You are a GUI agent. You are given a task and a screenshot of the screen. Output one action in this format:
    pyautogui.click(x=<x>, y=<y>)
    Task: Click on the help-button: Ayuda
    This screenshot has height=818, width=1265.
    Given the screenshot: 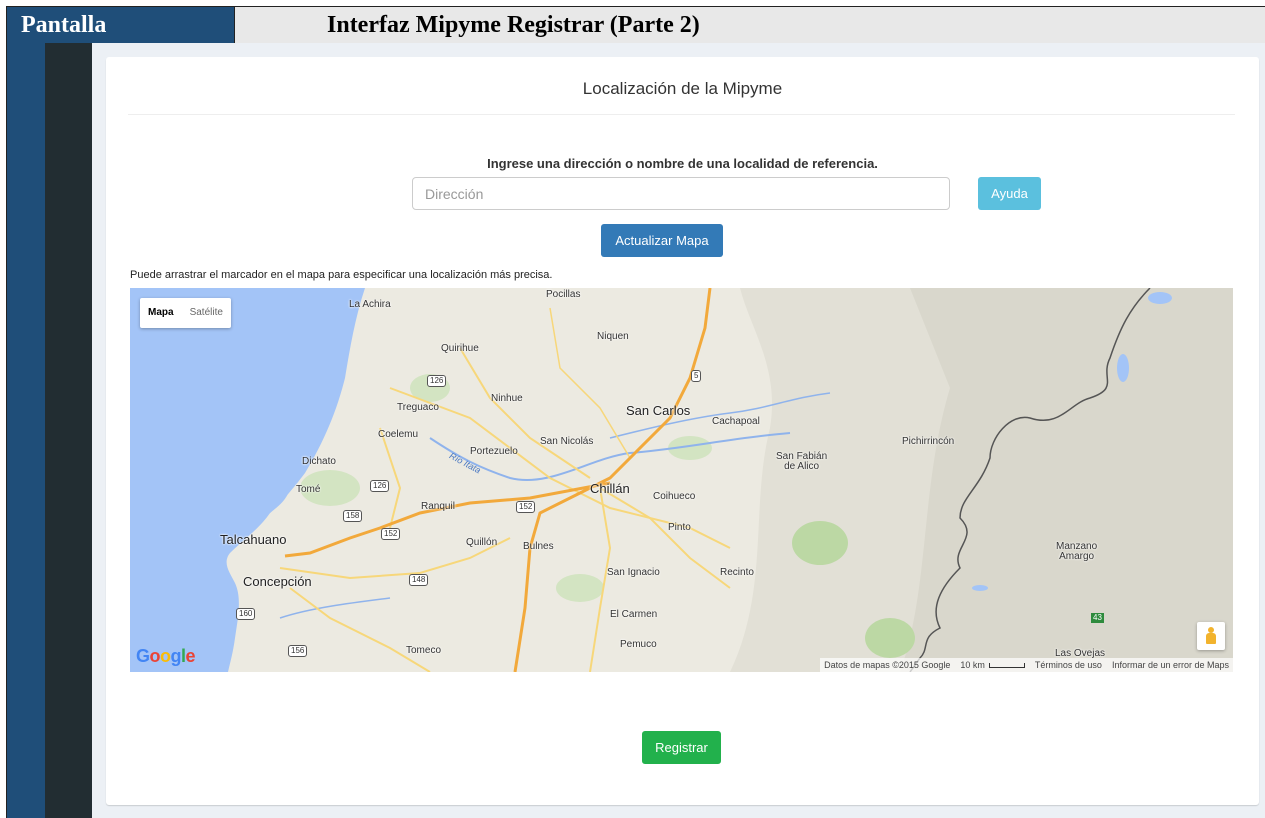 What is the action you would take?
    pyautogui.click(x=1009, y=193)
    